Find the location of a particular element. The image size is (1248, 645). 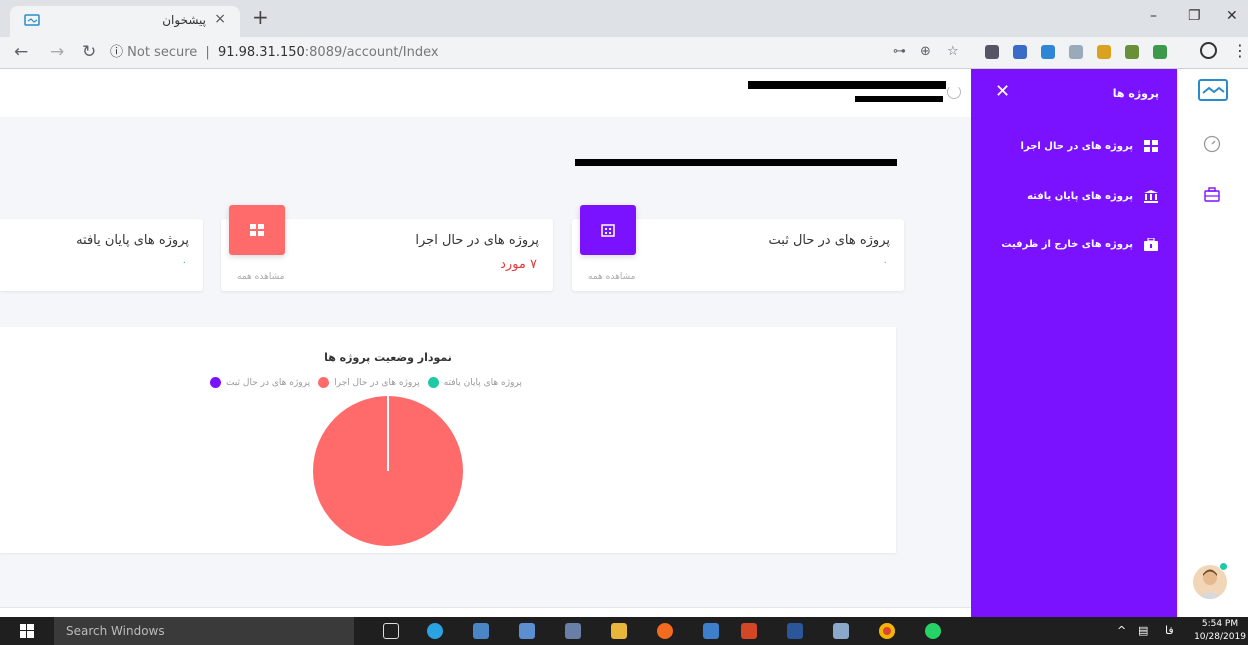

star-icon: ☆ is located at coordinates (953, 51).